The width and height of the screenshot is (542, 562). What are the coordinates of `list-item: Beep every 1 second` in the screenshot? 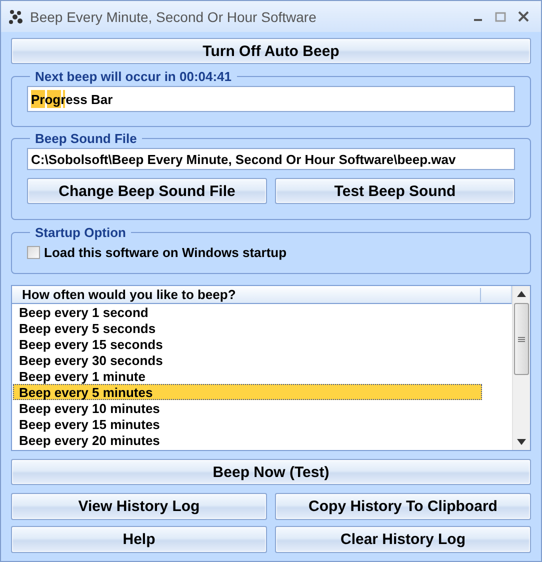 It's located at (247, 312).